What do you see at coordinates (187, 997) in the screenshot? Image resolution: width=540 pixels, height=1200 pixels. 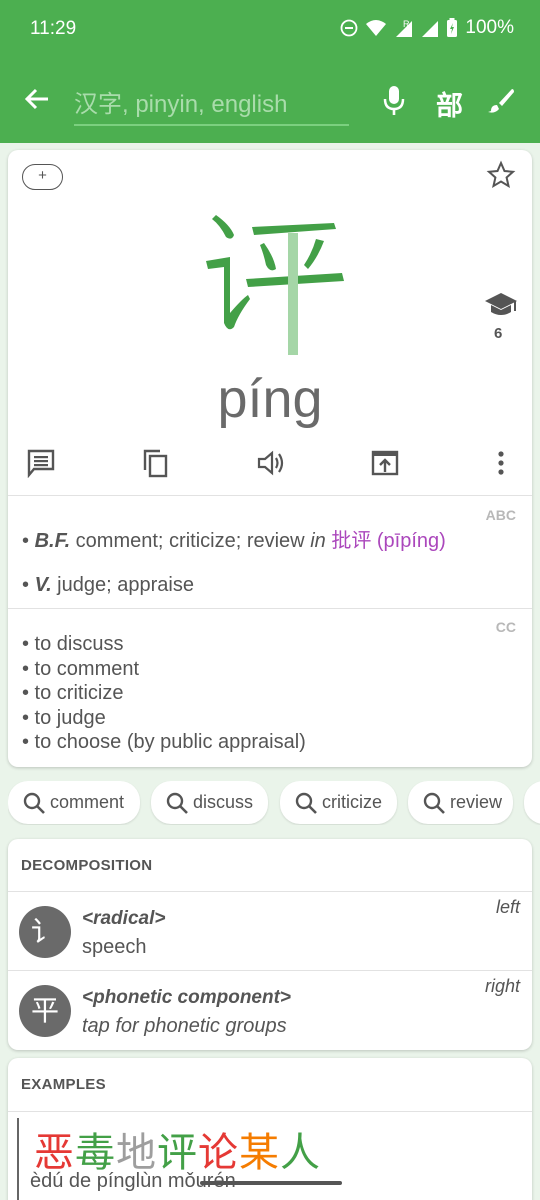 I see `component-title: <phonetic component>` at bounding box center [187, 997].